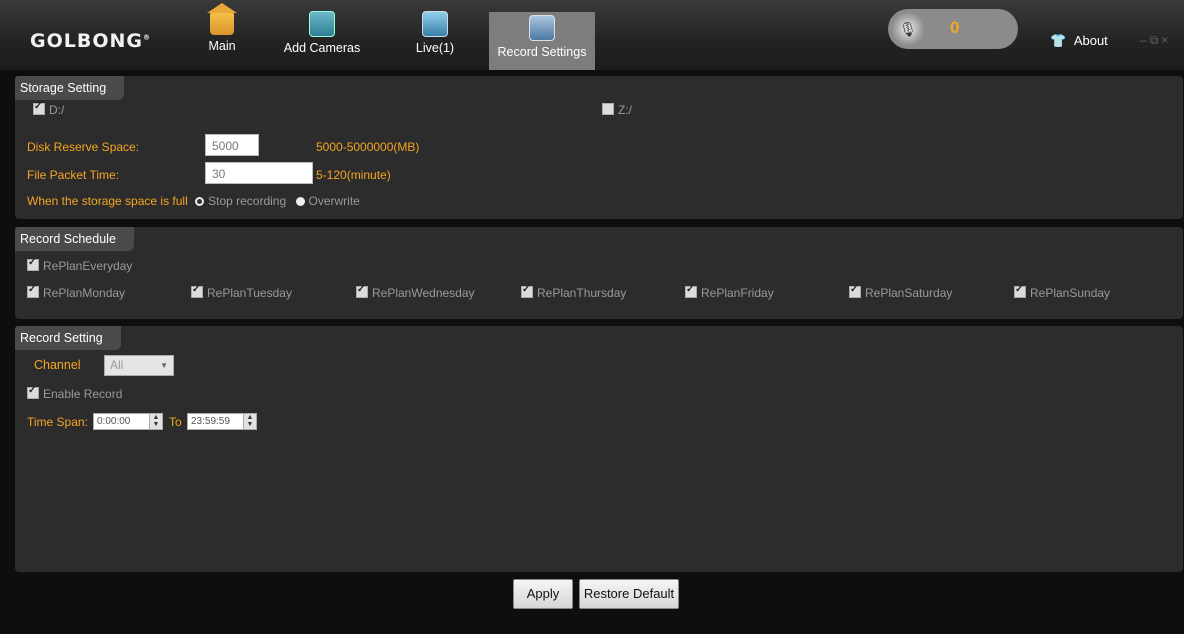  I want to click on disk-reserve-input: 5000, so click(232, 145).